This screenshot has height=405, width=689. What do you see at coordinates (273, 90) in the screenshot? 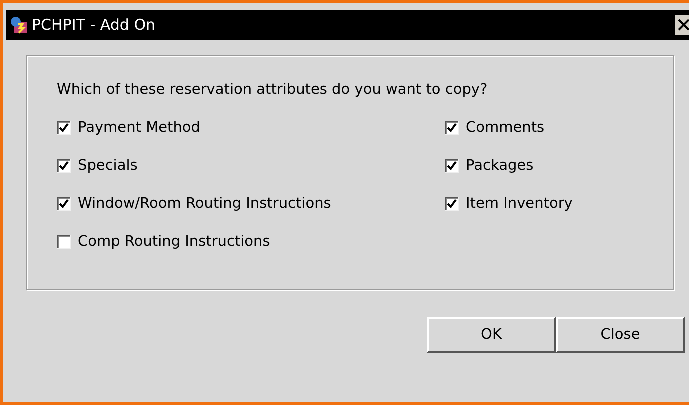
I see `prompt-text: Which of these reservation attributes do you want to copy?` at bounding box center [273, 90].